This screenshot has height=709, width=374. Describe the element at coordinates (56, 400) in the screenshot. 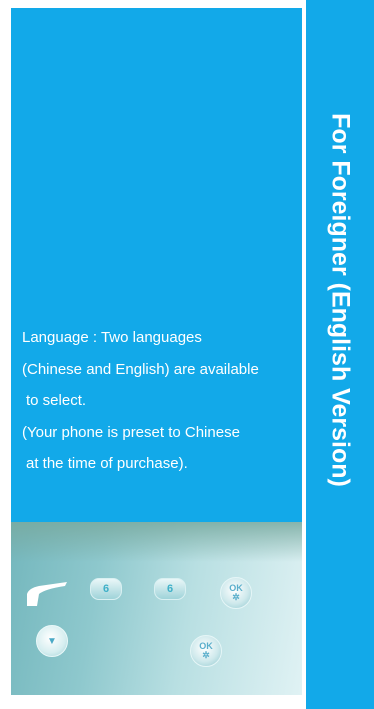

I see `body-line-3: to select.` at that location.